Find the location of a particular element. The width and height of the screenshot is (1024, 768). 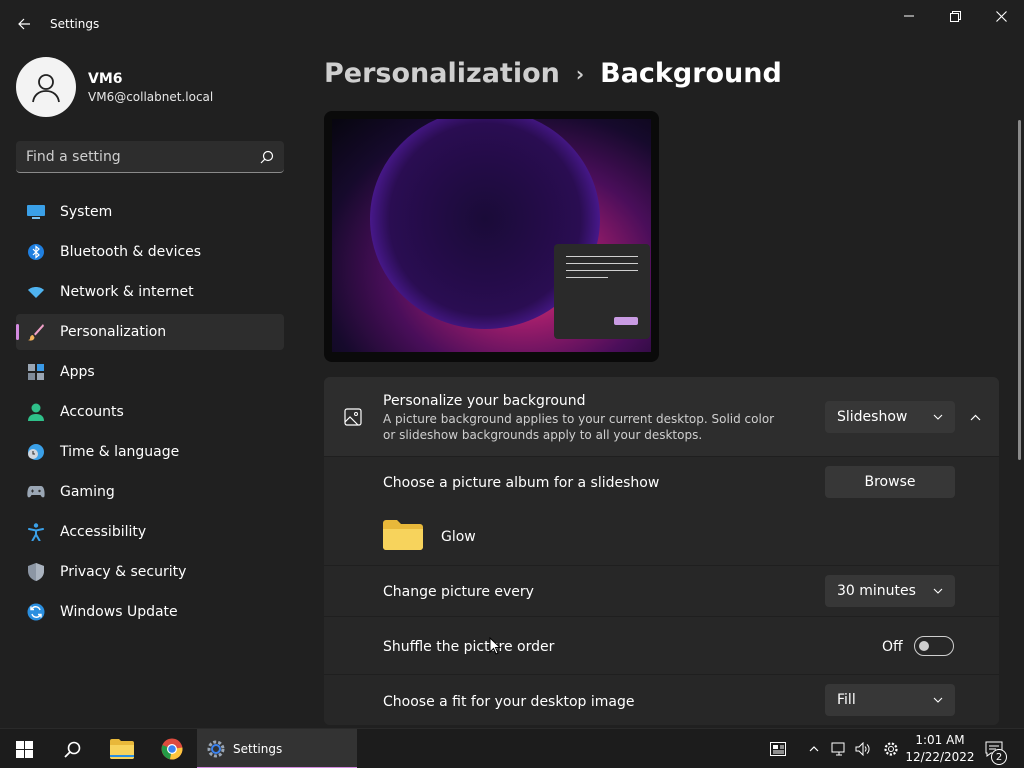

sidebar-item-label: Apps is located at coordinates (77, 372).